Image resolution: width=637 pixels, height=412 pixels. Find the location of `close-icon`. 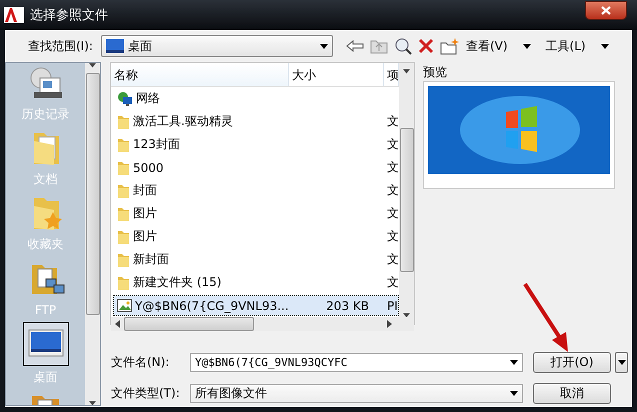

close-icon is located at coordinates (606, 10).